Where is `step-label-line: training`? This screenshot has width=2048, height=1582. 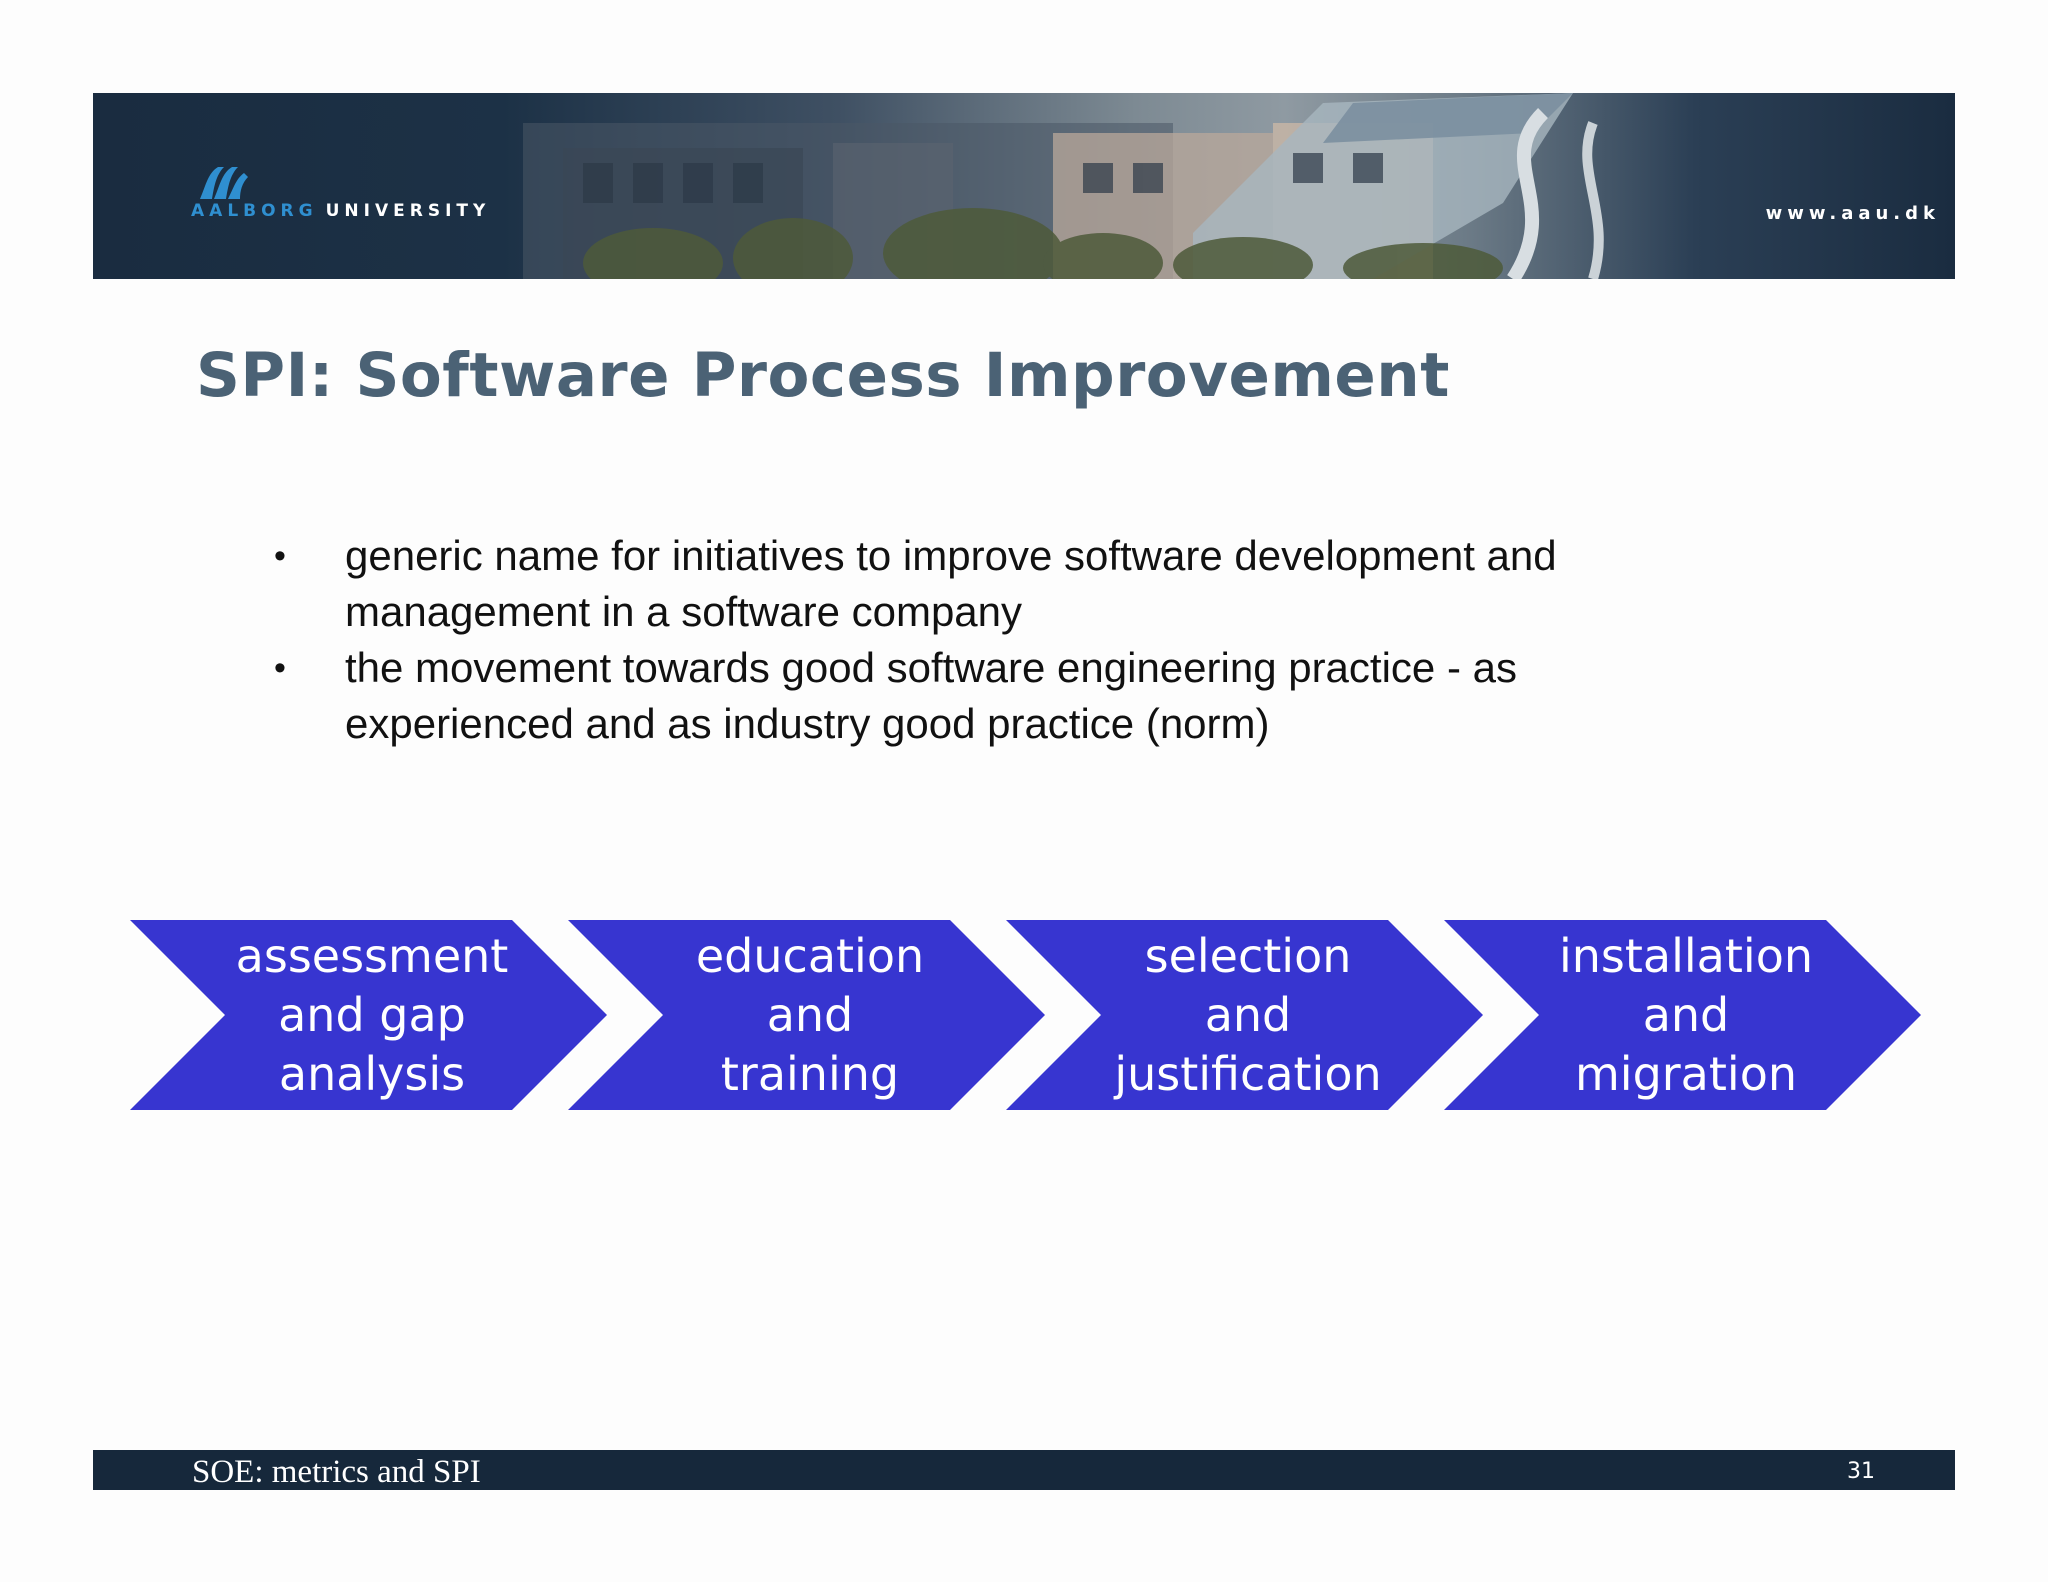 step-label-line: training is located at coordinates (810, 1074).